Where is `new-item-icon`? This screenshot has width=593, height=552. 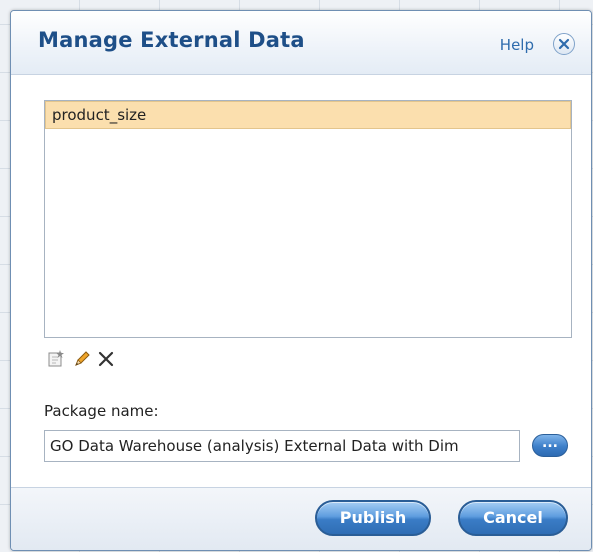
new-item-icon is located at coordinates (56, 358).